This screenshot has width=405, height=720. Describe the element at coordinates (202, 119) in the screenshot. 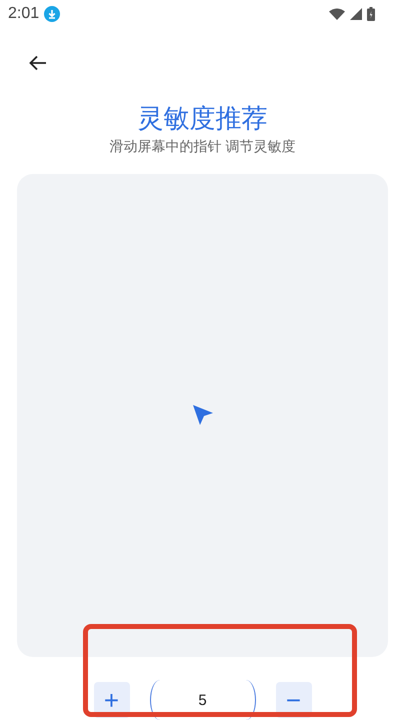

I see `page-title: 灵敏度推荐` at that location.